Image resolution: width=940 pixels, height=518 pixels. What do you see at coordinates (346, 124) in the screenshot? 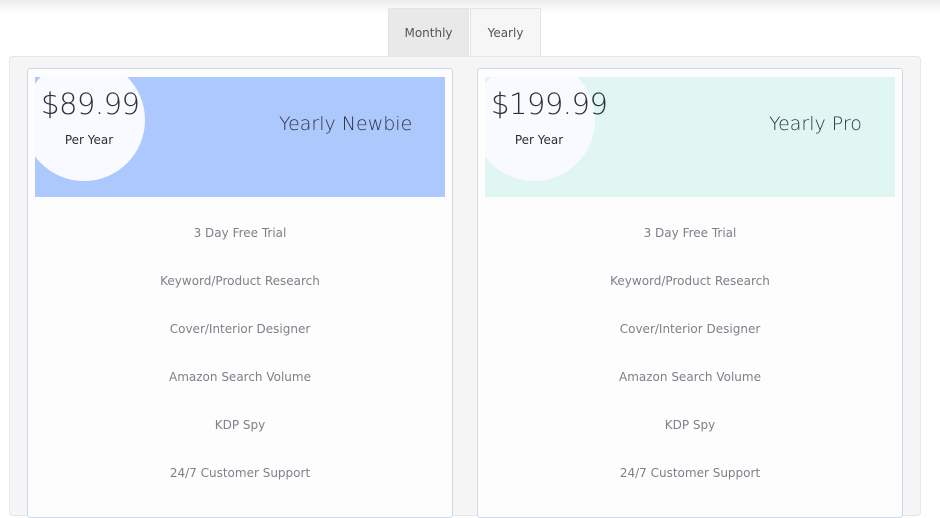
I see `plan-name: Yearly Newbie` at bounding box center [346, 124].